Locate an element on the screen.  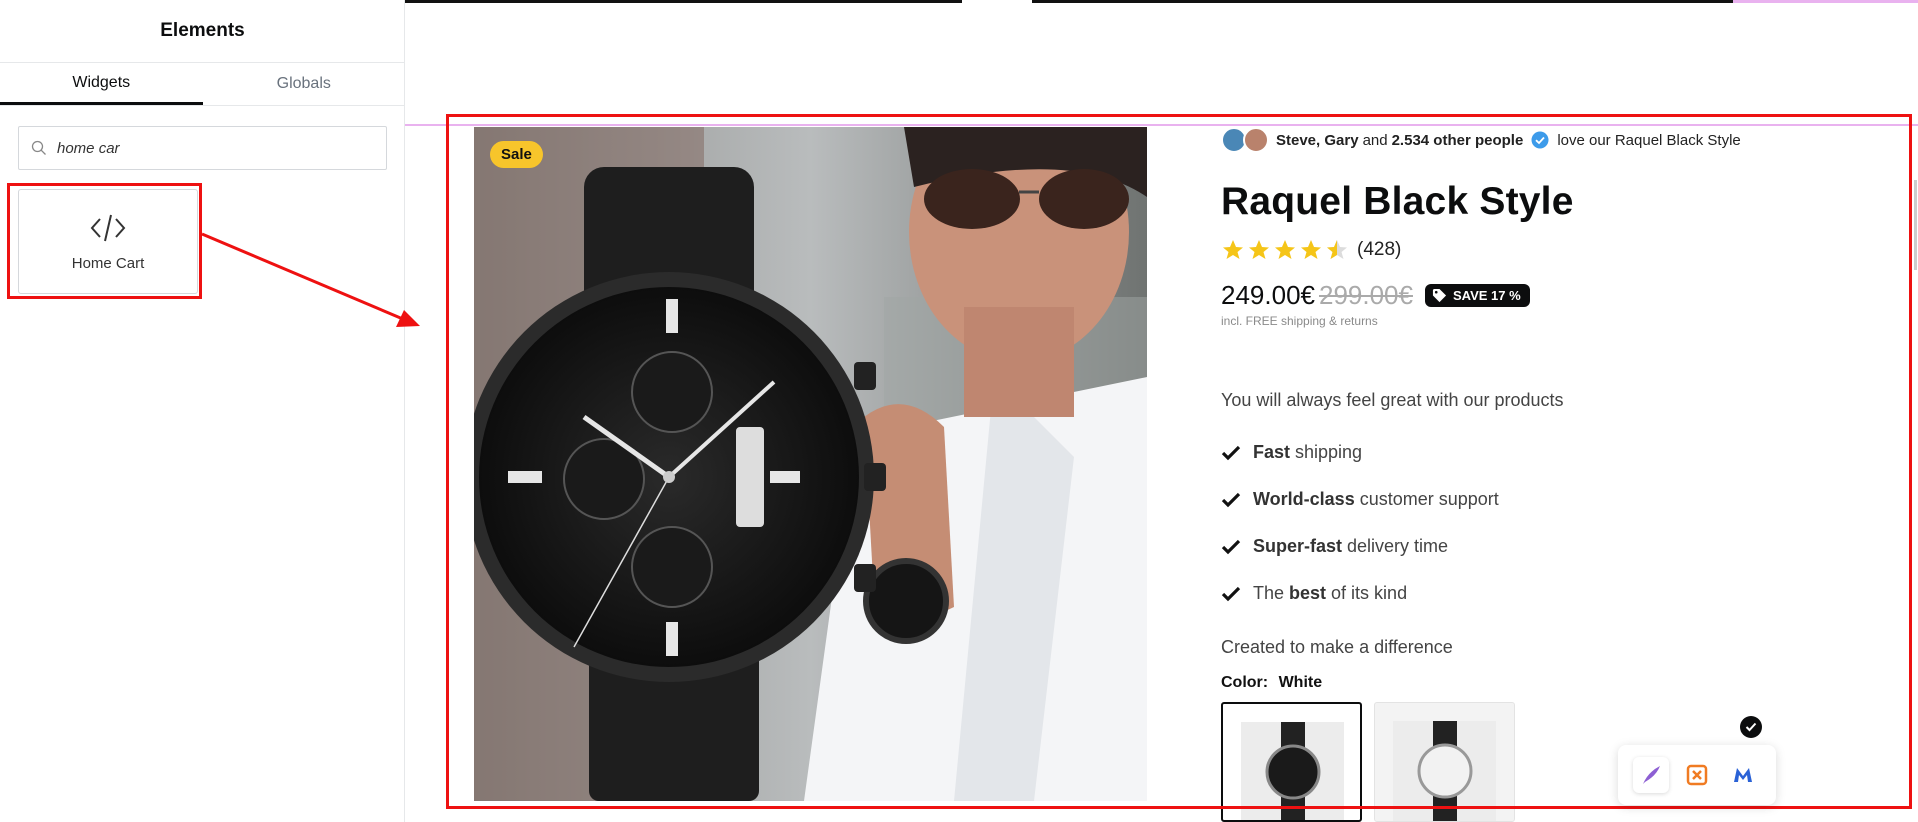
widget-home-cart: Home Cart is located at coordinates (108, 241).